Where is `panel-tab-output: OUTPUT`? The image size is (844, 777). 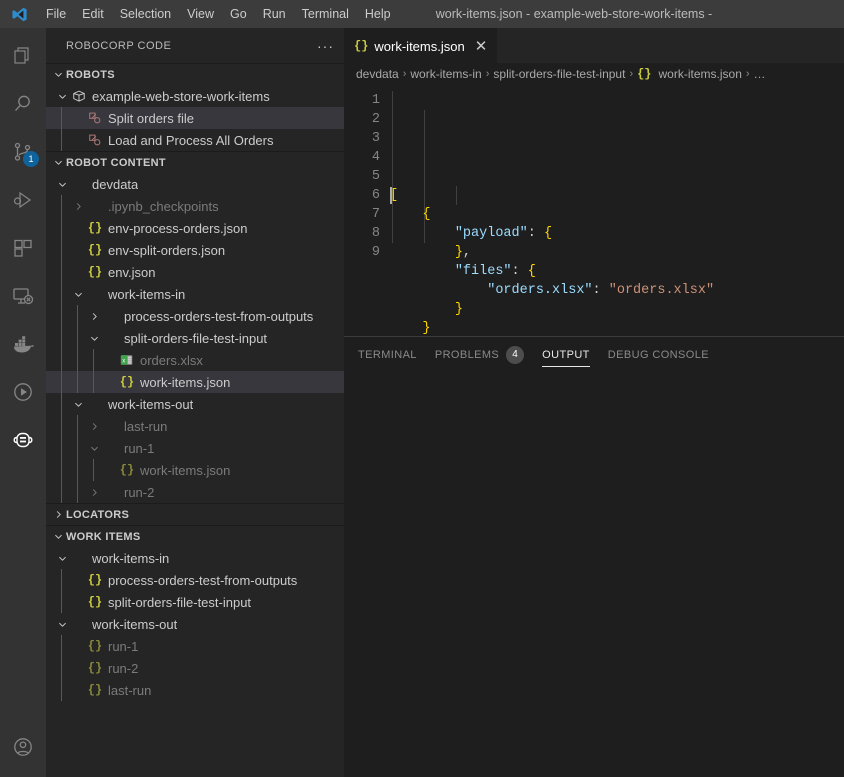
panel-tab-output: OUTPUT is located at coordinates (566, 354).